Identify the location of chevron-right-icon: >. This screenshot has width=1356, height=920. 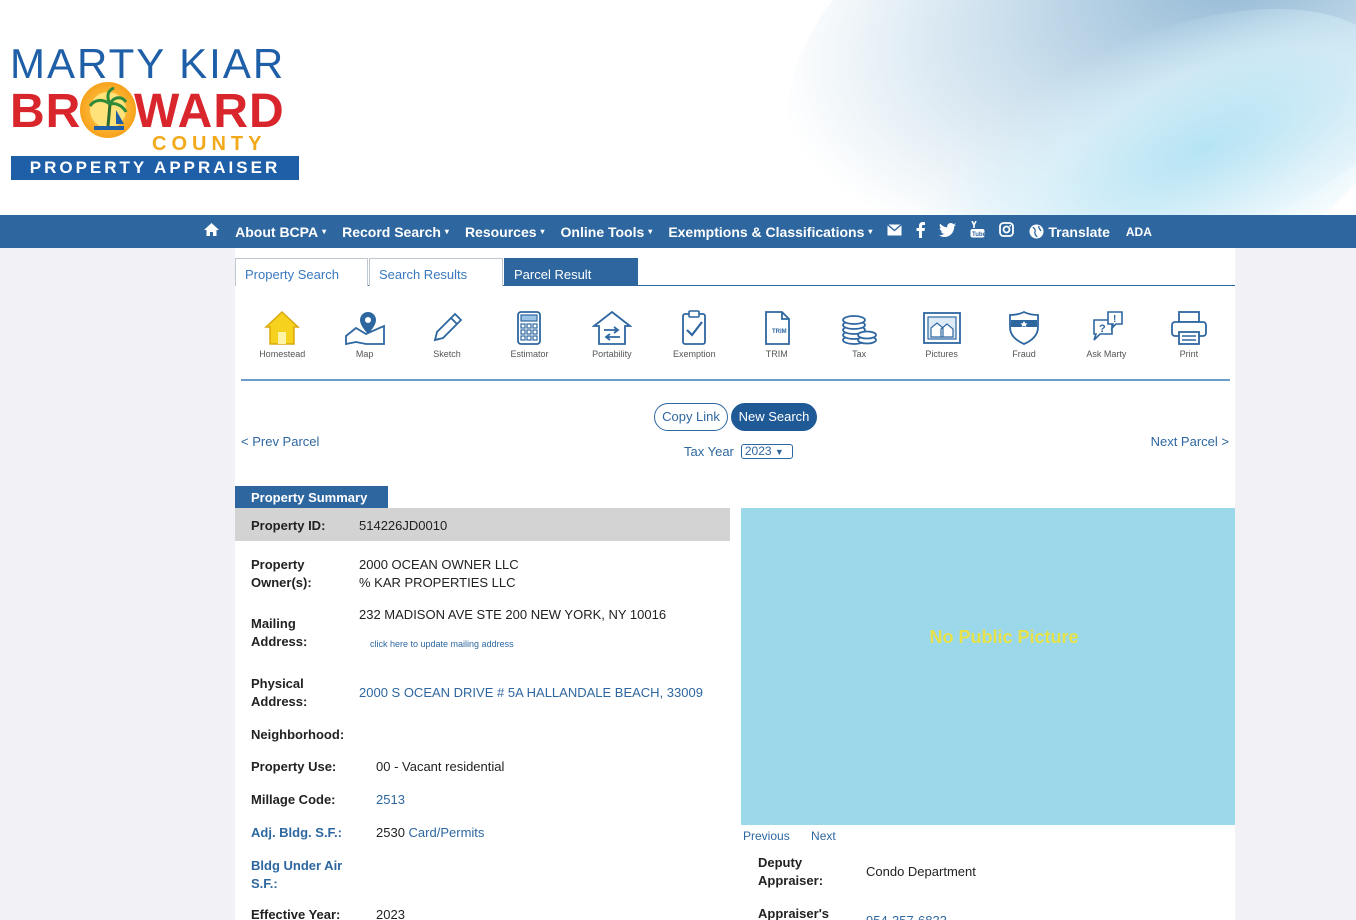
(1225, 441).